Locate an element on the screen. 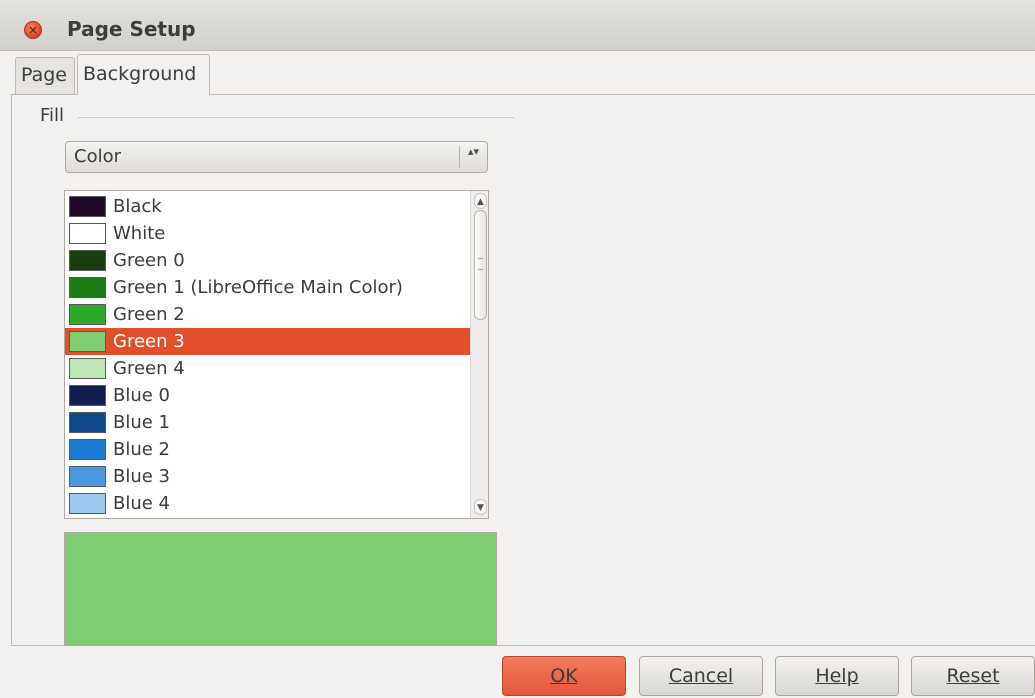 This screenshot has height=698, width=1035. tab-page: Page is located at coordinates (45, 75).